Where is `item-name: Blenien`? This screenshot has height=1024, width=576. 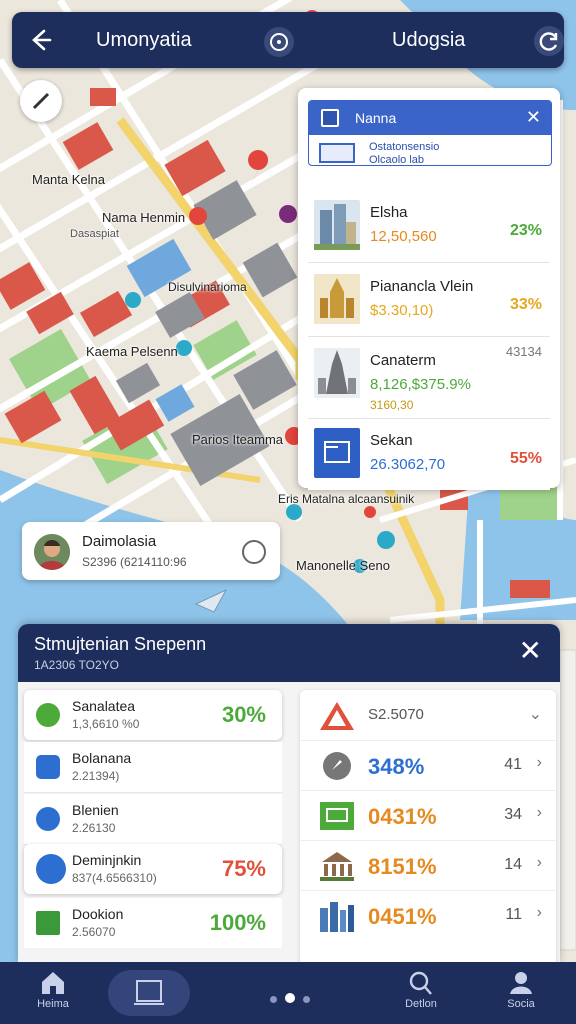
item-name: Blenien is located at coordinates (95, 810).